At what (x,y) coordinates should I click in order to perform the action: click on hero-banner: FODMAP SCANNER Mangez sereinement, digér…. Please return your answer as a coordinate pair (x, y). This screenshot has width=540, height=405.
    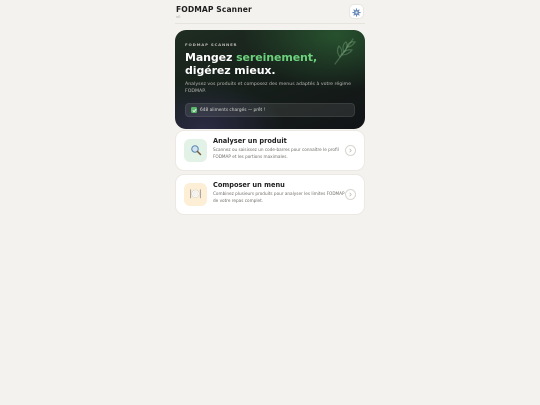
    Looking at the image, I should click on (270, 79).